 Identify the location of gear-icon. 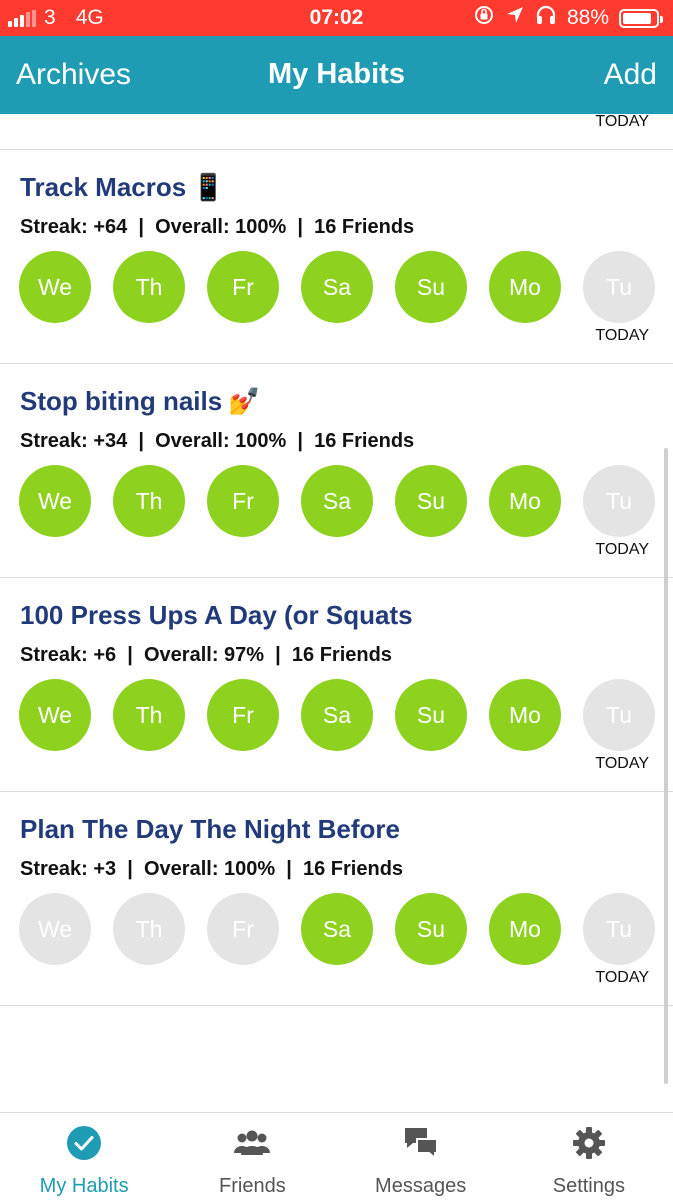
(589, 1143).